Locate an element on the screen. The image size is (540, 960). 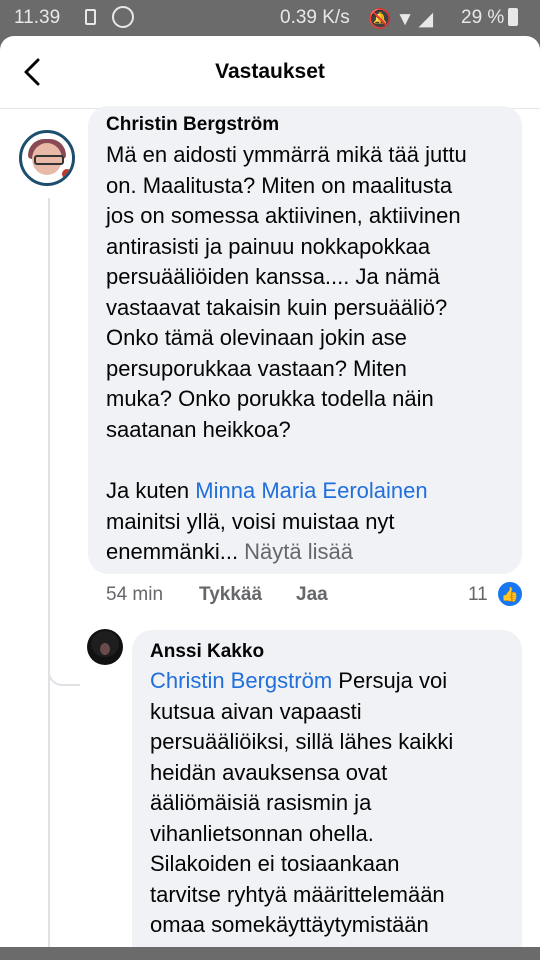
mute-icon: 🔕 is located at coordinates (382, 19).